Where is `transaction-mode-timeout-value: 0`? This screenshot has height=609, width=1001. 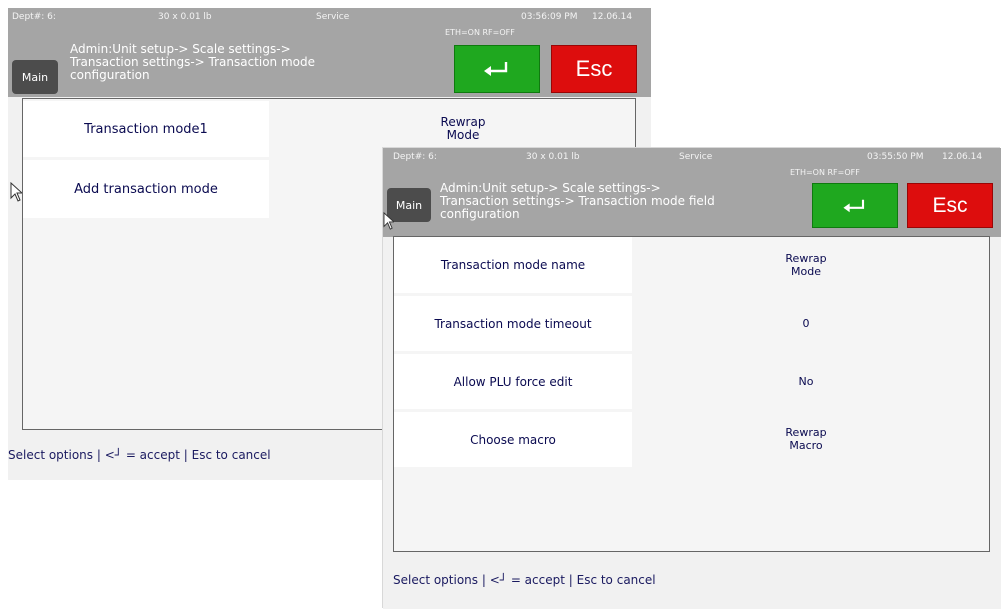
transaction-mode-timeout-value: 0 is located at coordinates (806, 323).